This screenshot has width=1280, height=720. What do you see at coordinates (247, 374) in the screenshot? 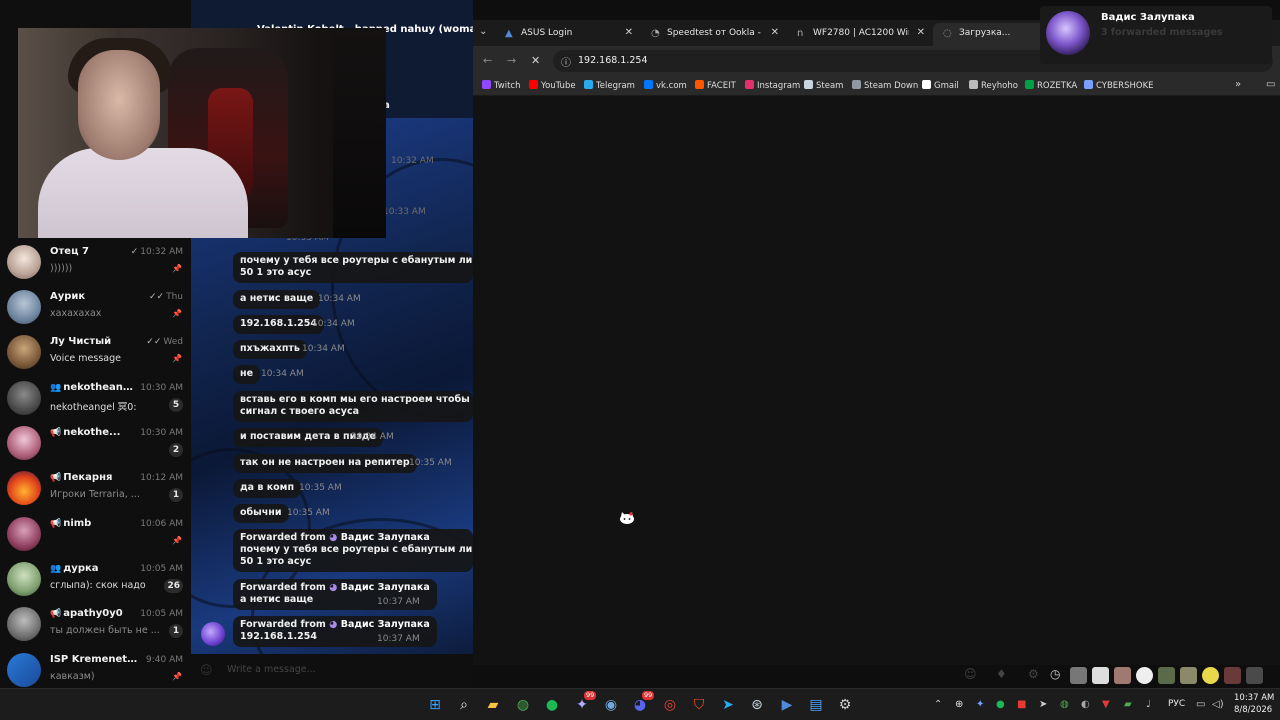
I see `message-bubble: не` at bounding box center [247, 374].